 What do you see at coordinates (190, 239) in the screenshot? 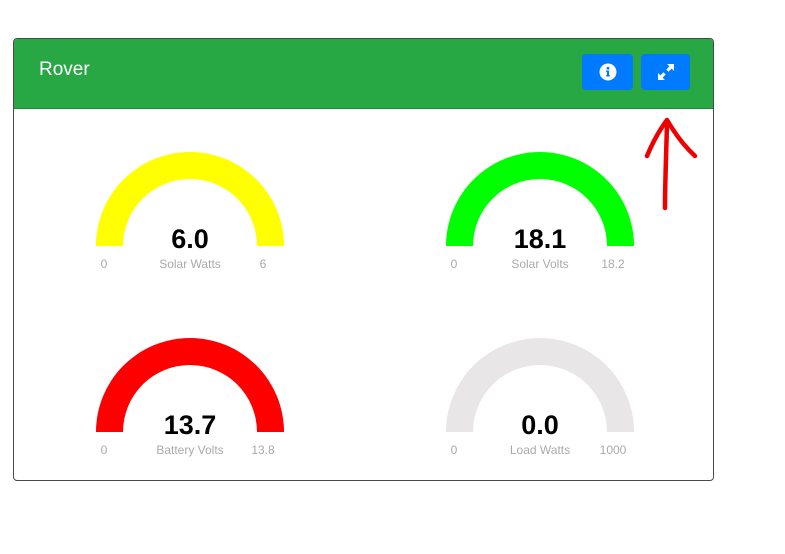
I see `gauge-value: 6.0` at bounding box center [190, 239].